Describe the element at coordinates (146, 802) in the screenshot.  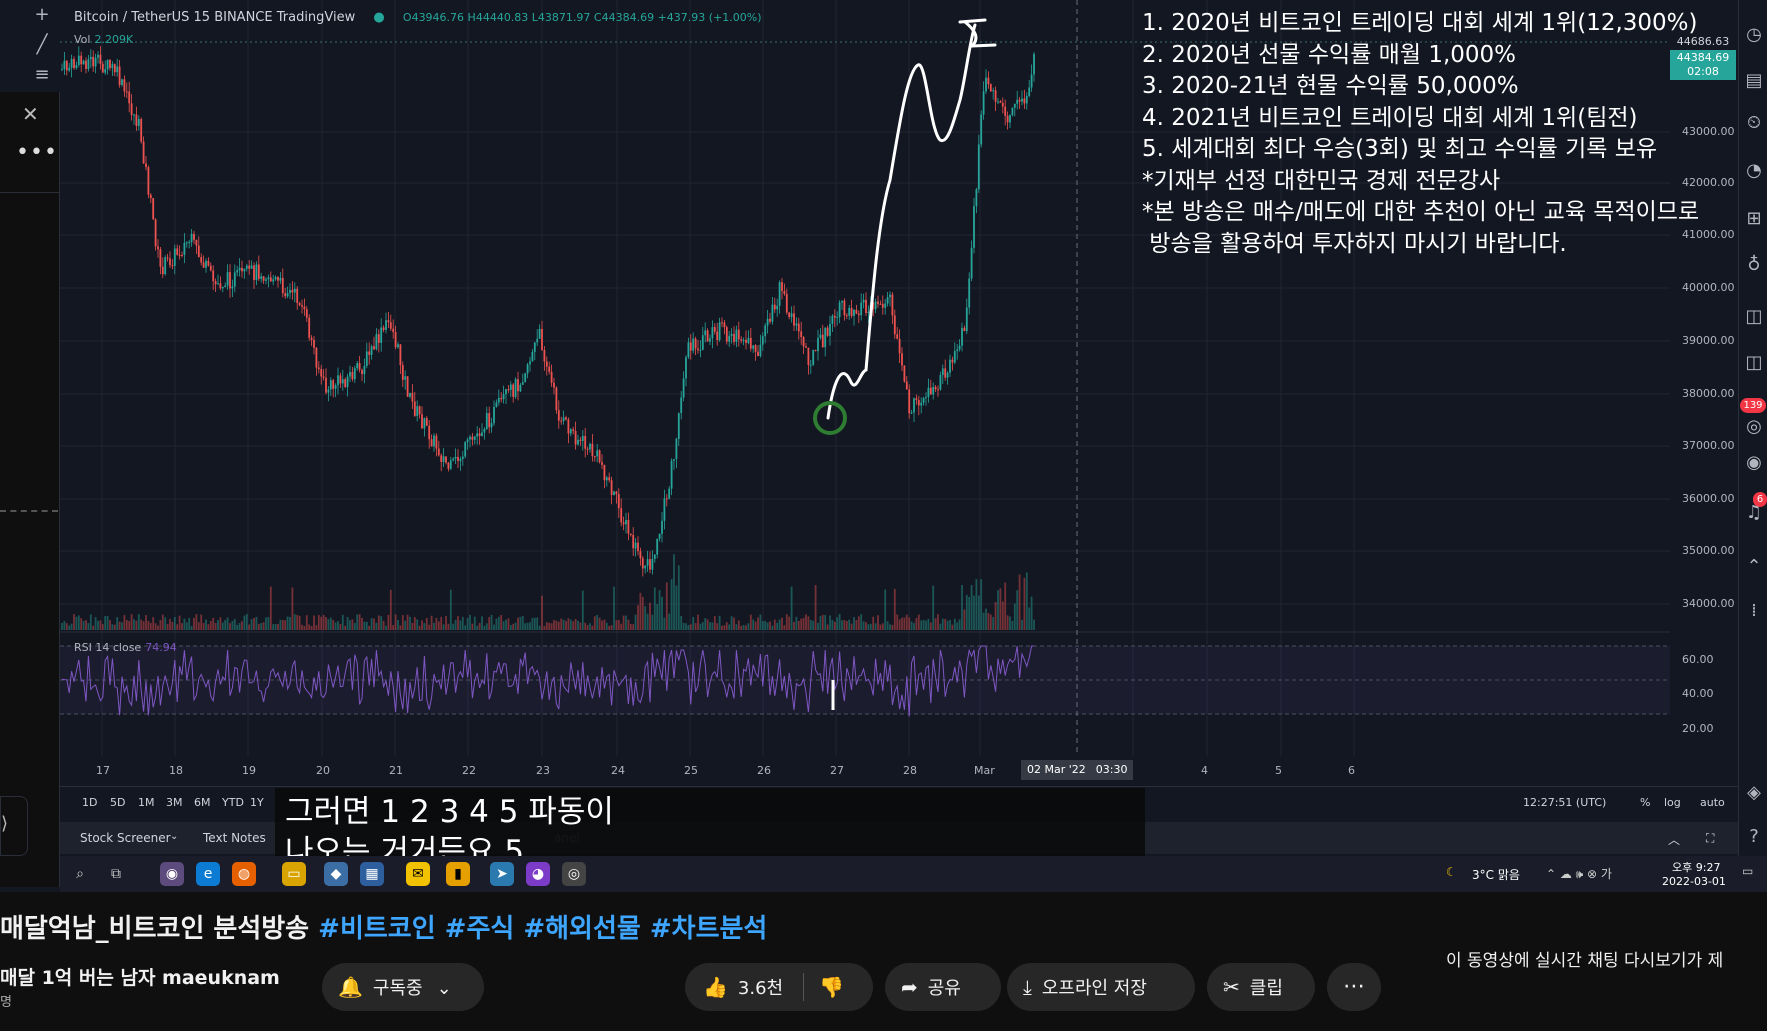
I see `range-button: 1M` at that location.